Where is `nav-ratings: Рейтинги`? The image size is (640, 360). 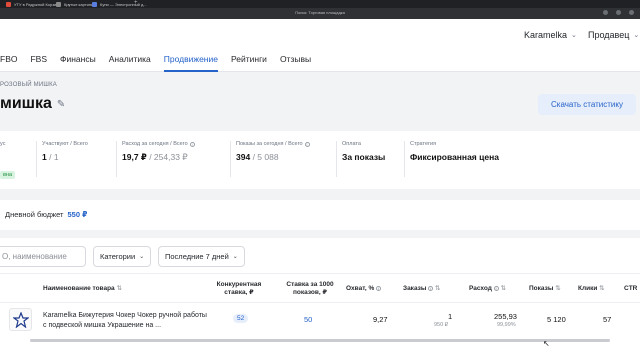 nav-ratings: Рейтинги is located at coordinates (249, 63).